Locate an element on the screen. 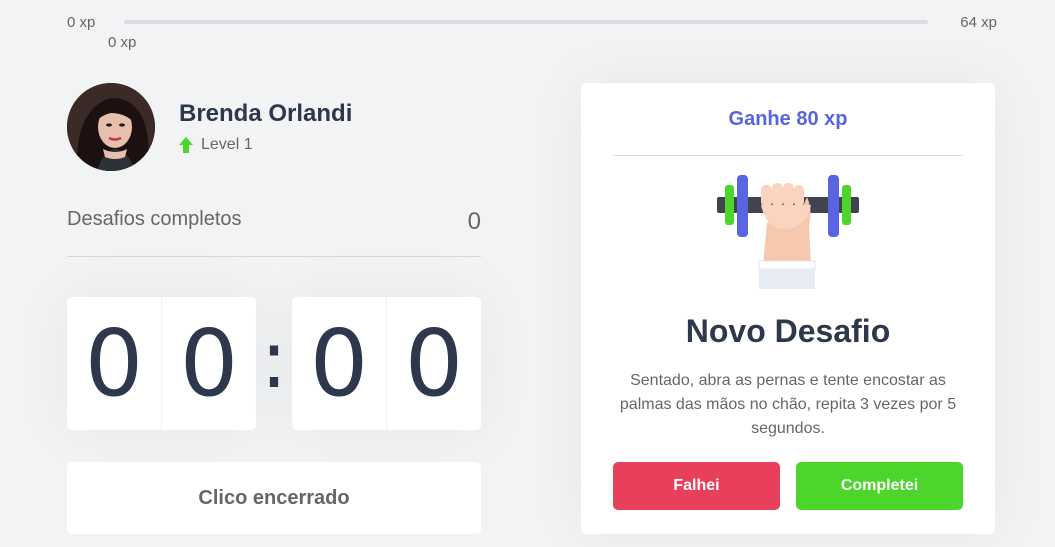  xp-min-label: 0 xp is located at coordinates (81, 22).